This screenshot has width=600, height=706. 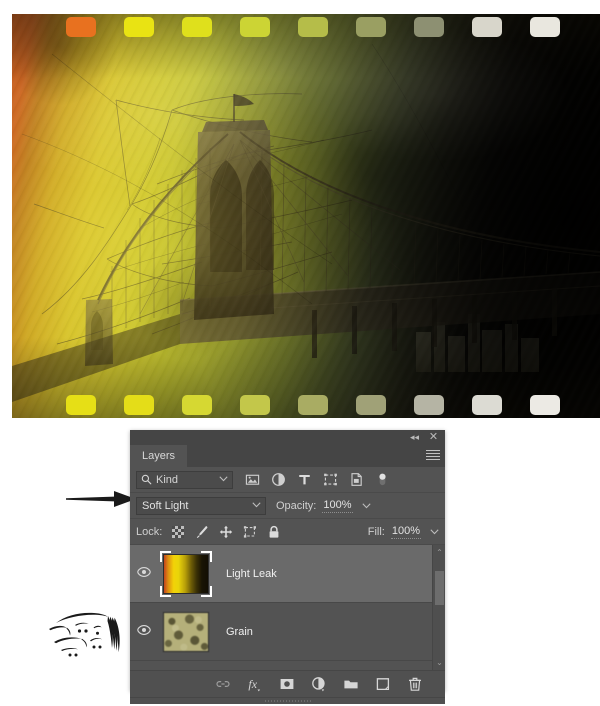 What do you see at coordinates (287, 700) in the screenshot?
I see `panel-resize-grip` at bounding box center [287, 700].